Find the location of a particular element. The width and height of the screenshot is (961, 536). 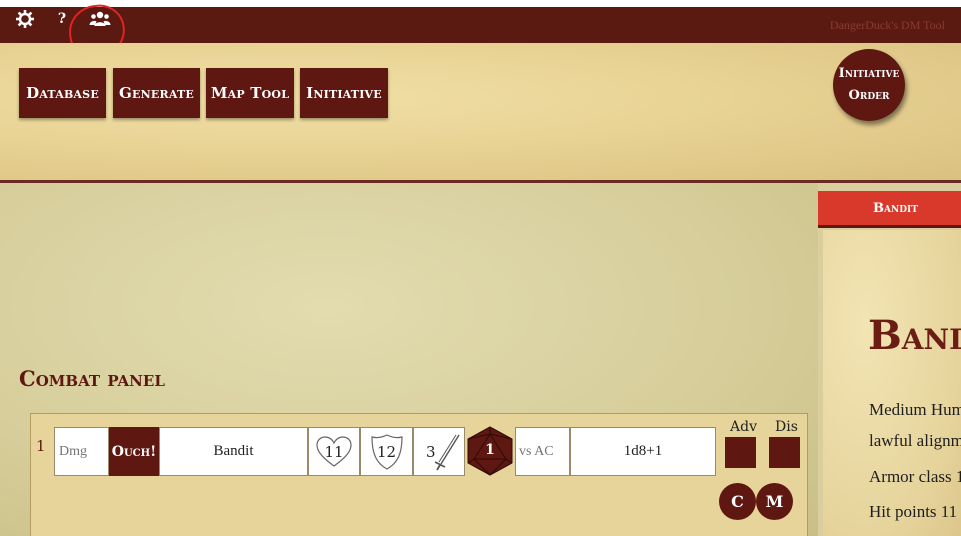

ac-value: 12 is located at coordinates (386, 451).